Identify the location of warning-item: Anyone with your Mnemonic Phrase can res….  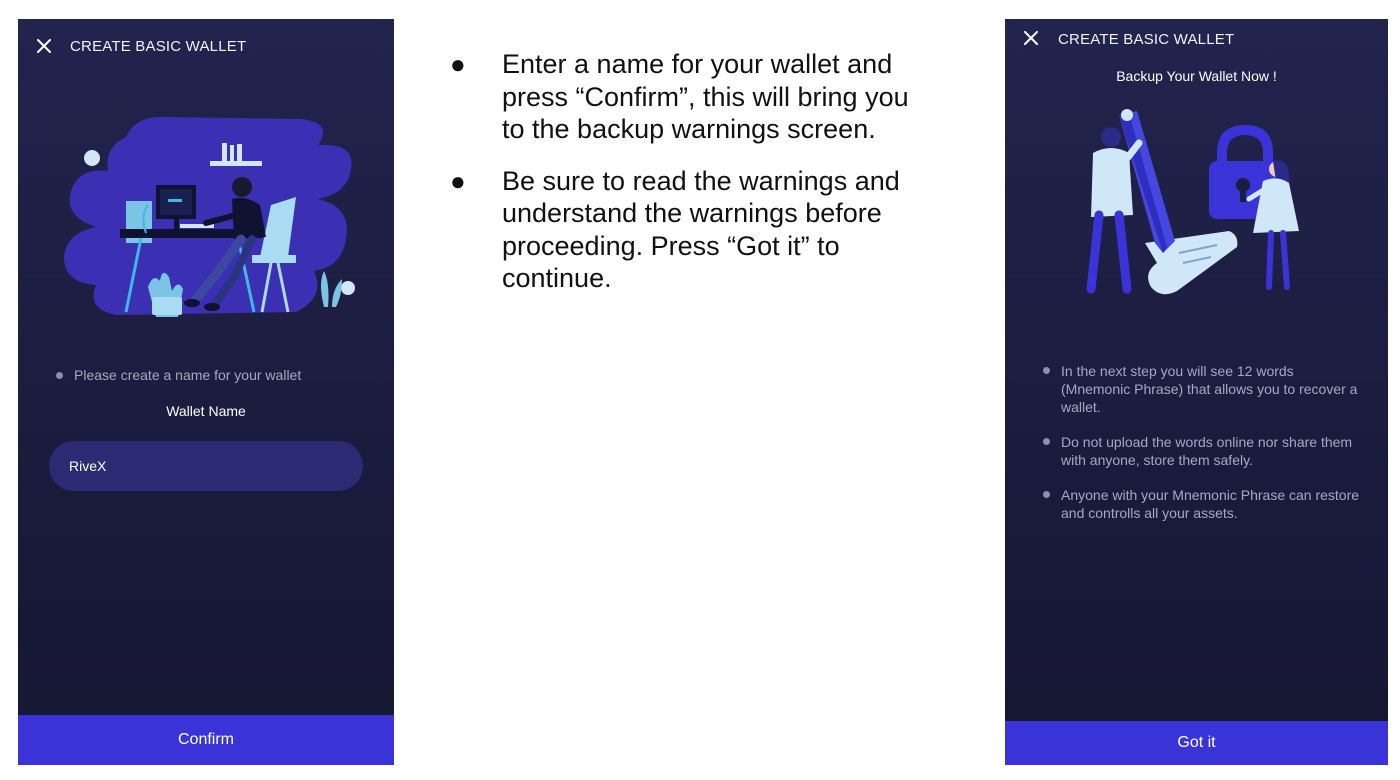
(1203, 504).